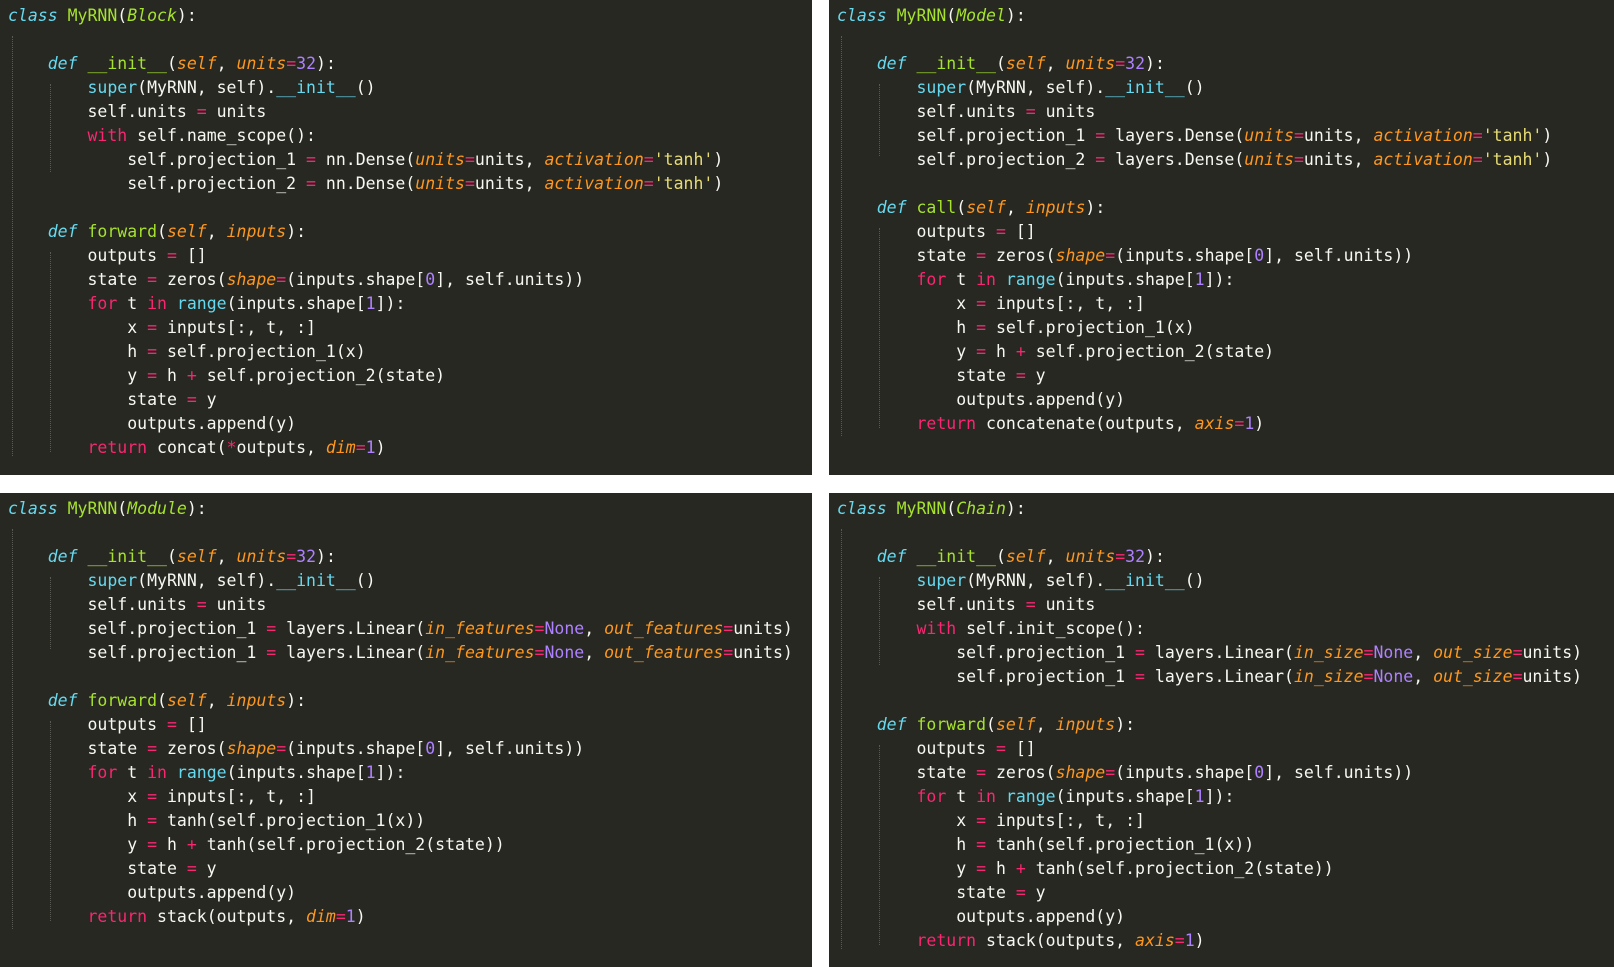  What do you see at coordinates (227, 916) in the screenshot?
I see `code-token: stack(outputs,` at bounding box center [227, 916].